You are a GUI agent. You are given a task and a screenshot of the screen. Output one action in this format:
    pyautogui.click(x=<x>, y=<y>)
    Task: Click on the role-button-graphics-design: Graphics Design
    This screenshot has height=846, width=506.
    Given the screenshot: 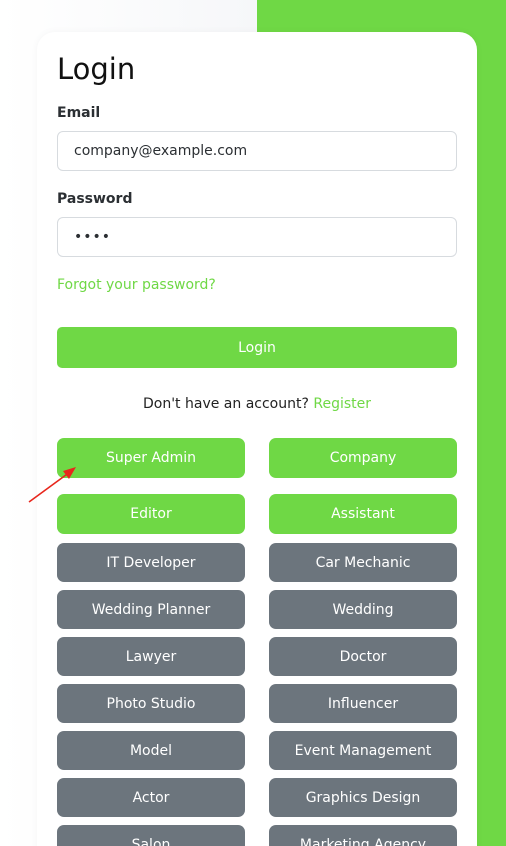 What is the action you would take?
    pyautogui.click(x=363, y=797)
    